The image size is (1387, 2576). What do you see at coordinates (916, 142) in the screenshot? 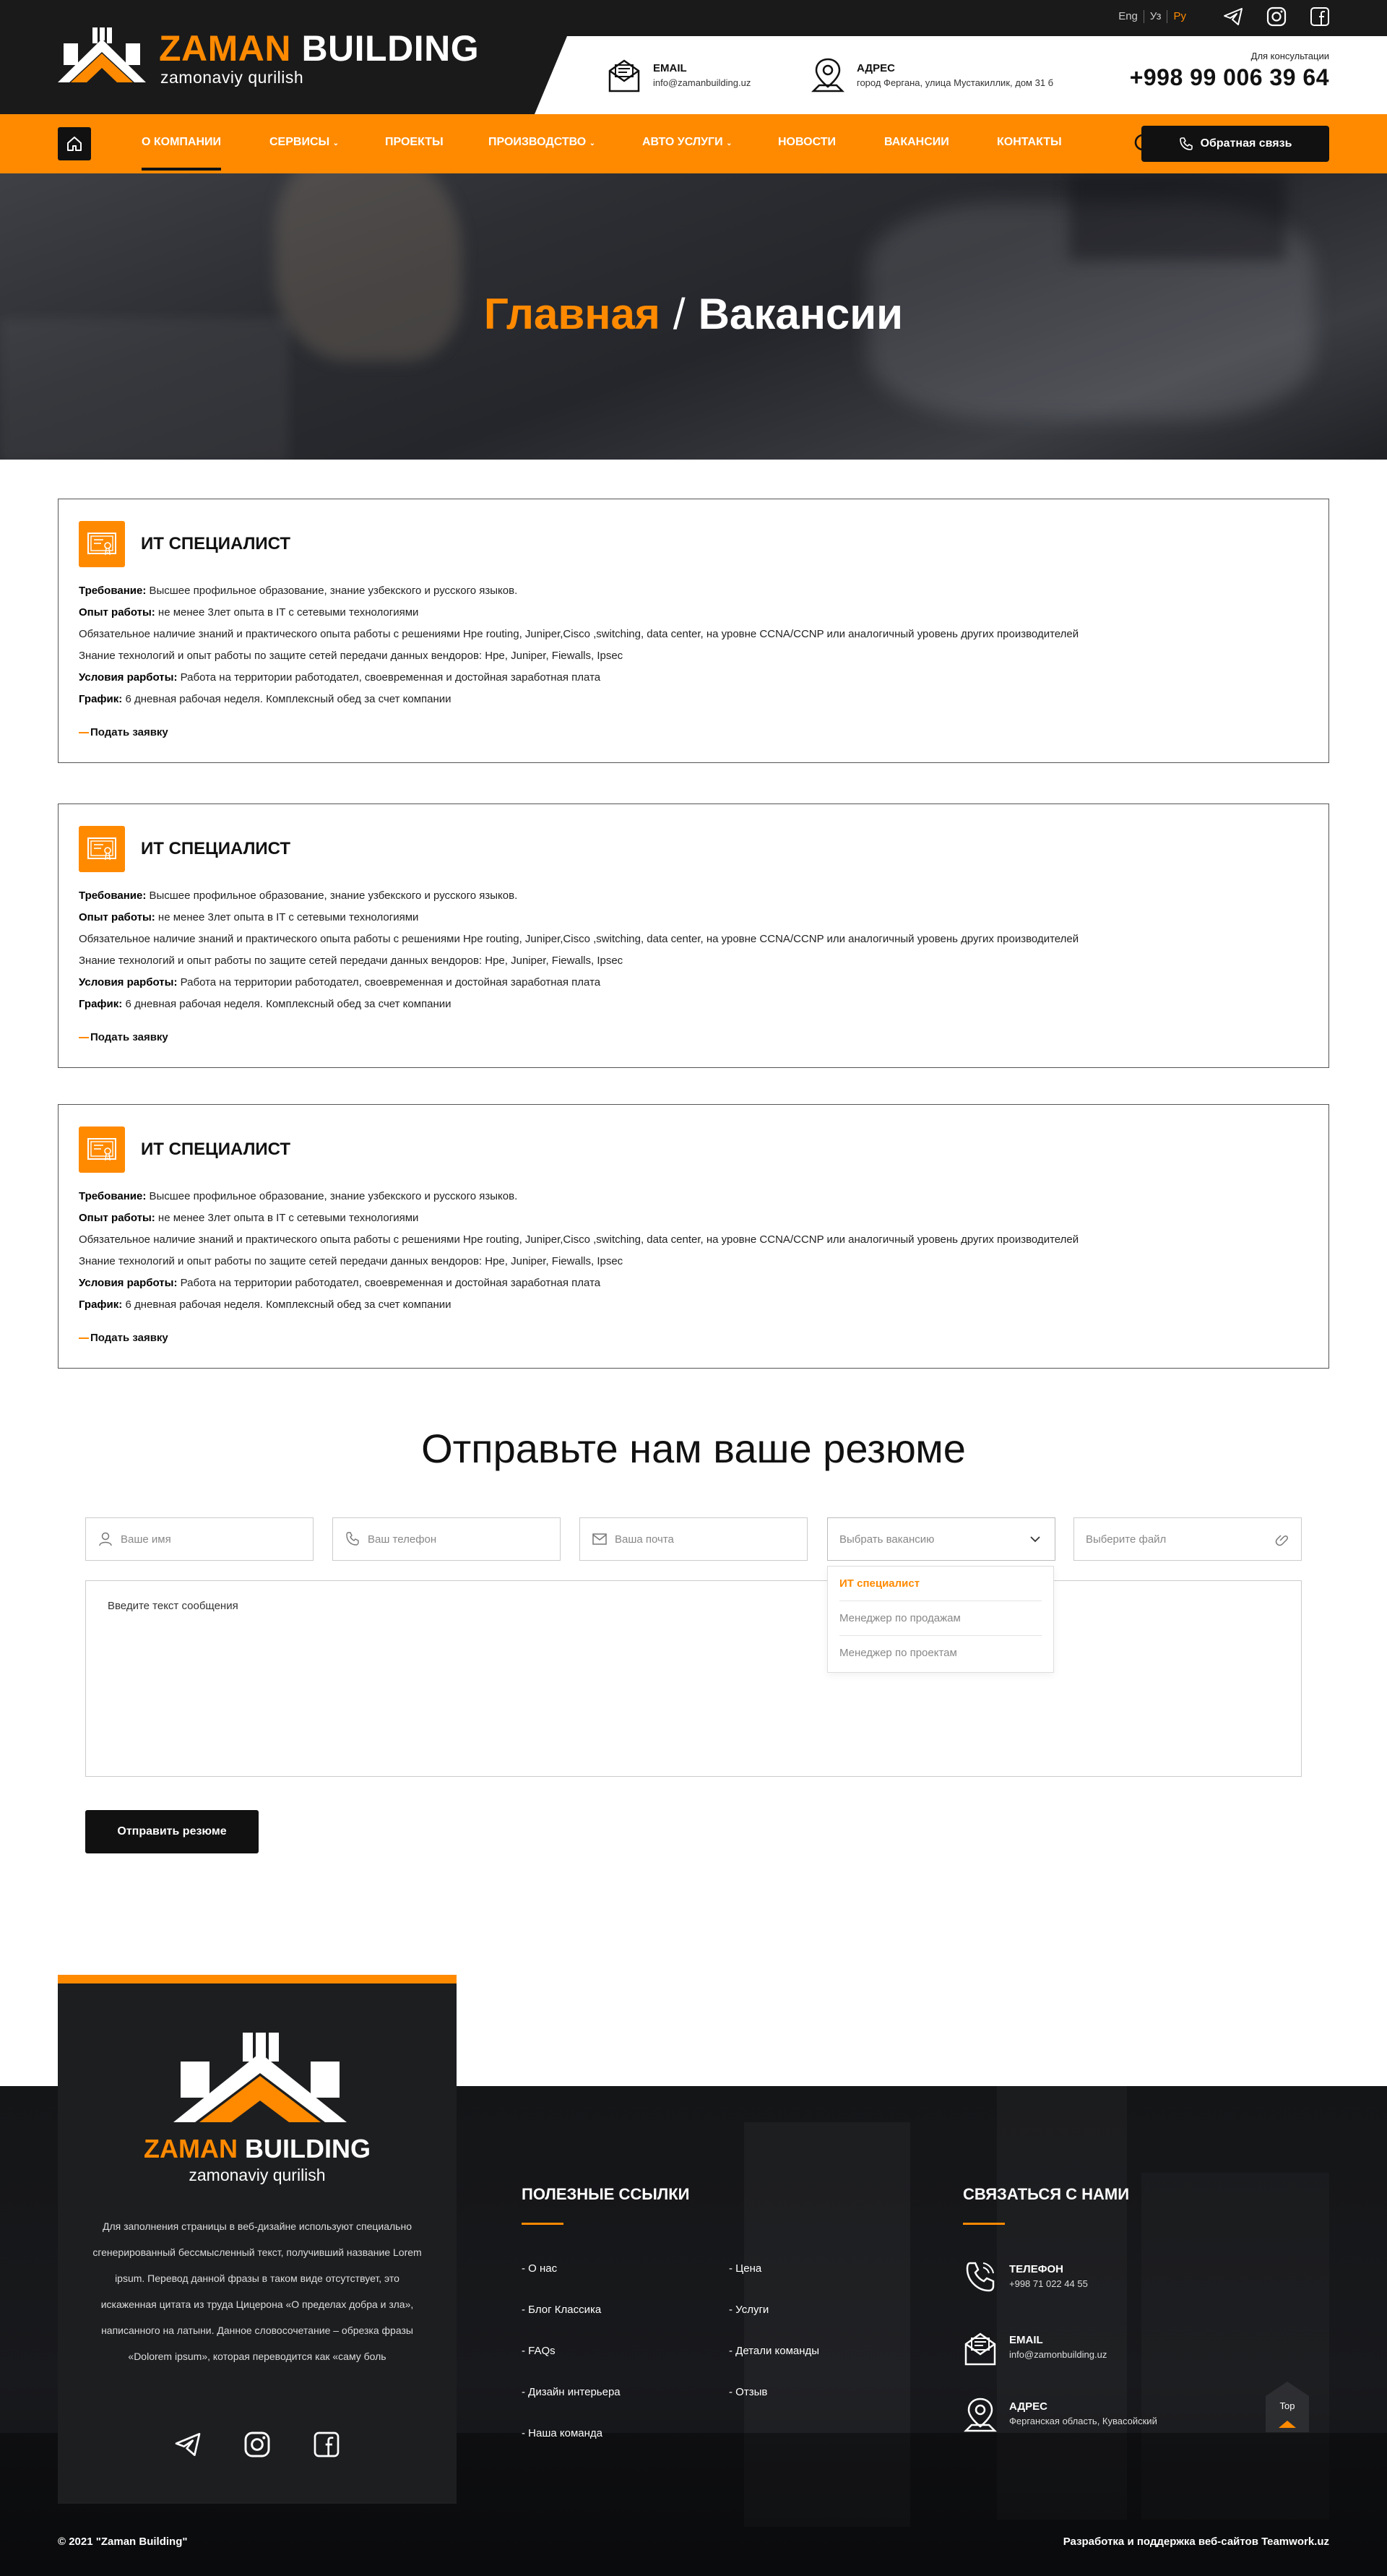
I see `nav-item-vacancies: Вакансии` at bounding box center [916, 142].